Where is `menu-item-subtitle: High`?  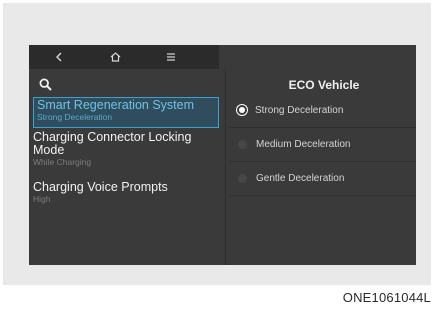
menu-item-subtitle: High is located at coordinates (42, 199).